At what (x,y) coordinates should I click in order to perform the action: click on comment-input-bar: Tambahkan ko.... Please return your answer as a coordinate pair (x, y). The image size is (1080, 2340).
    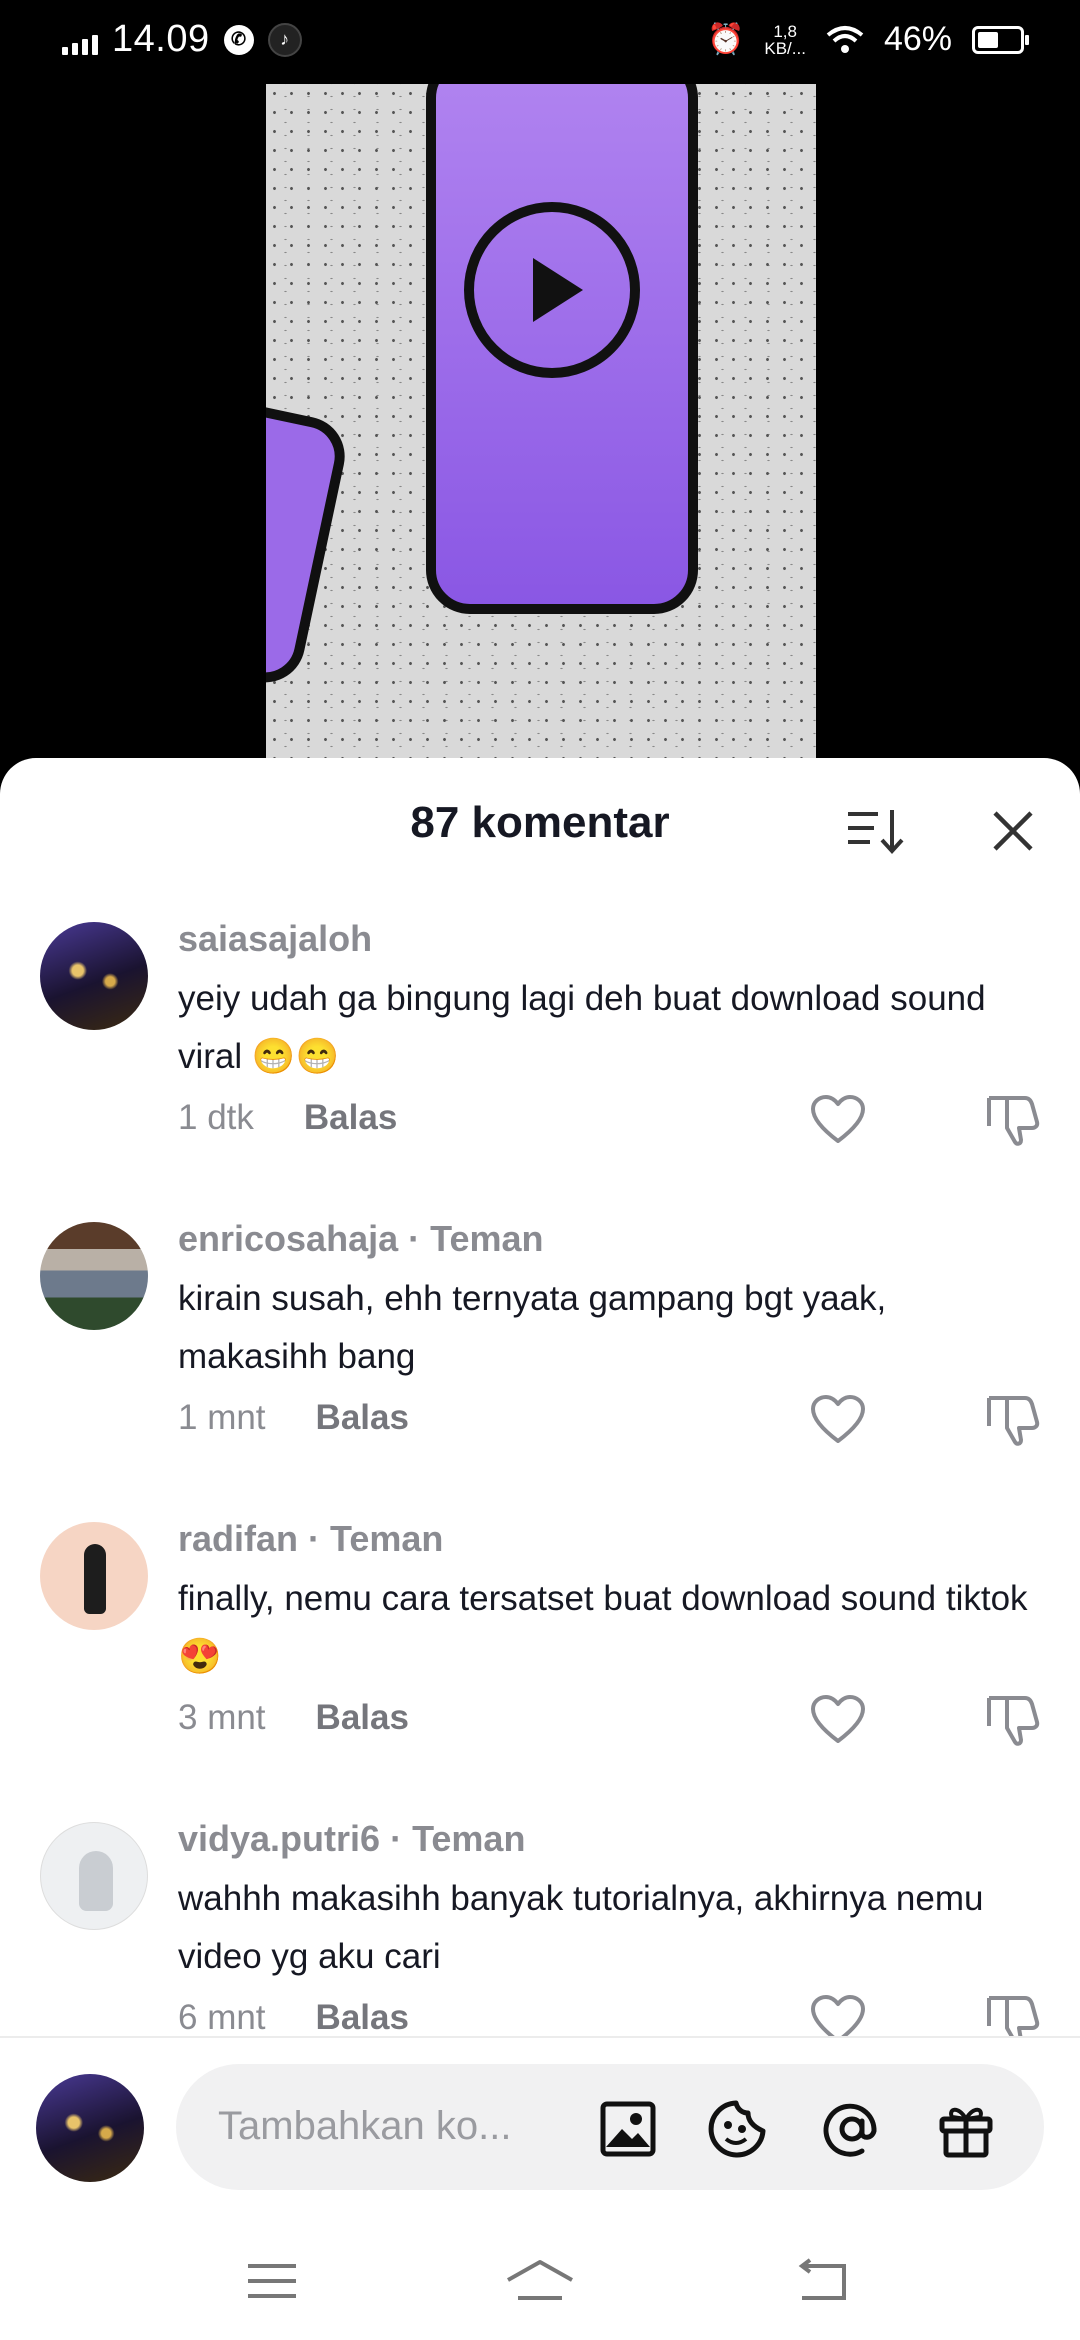
    Looking at the image, I should click on (540, 2127).